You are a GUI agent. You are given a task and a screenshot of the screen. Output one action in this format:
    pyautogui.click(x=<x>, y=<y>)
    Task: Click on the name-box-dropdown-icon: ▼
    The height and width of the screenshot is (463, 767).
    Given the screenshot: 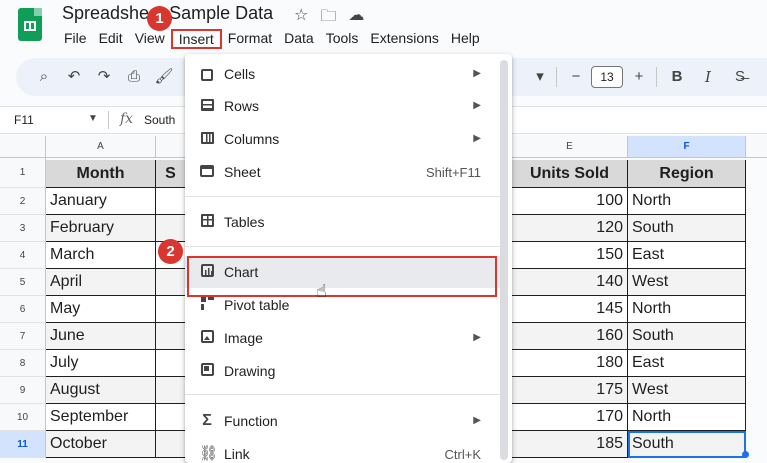 What is the action you would take?
    pyautogui.click(x=93, y=118)
    